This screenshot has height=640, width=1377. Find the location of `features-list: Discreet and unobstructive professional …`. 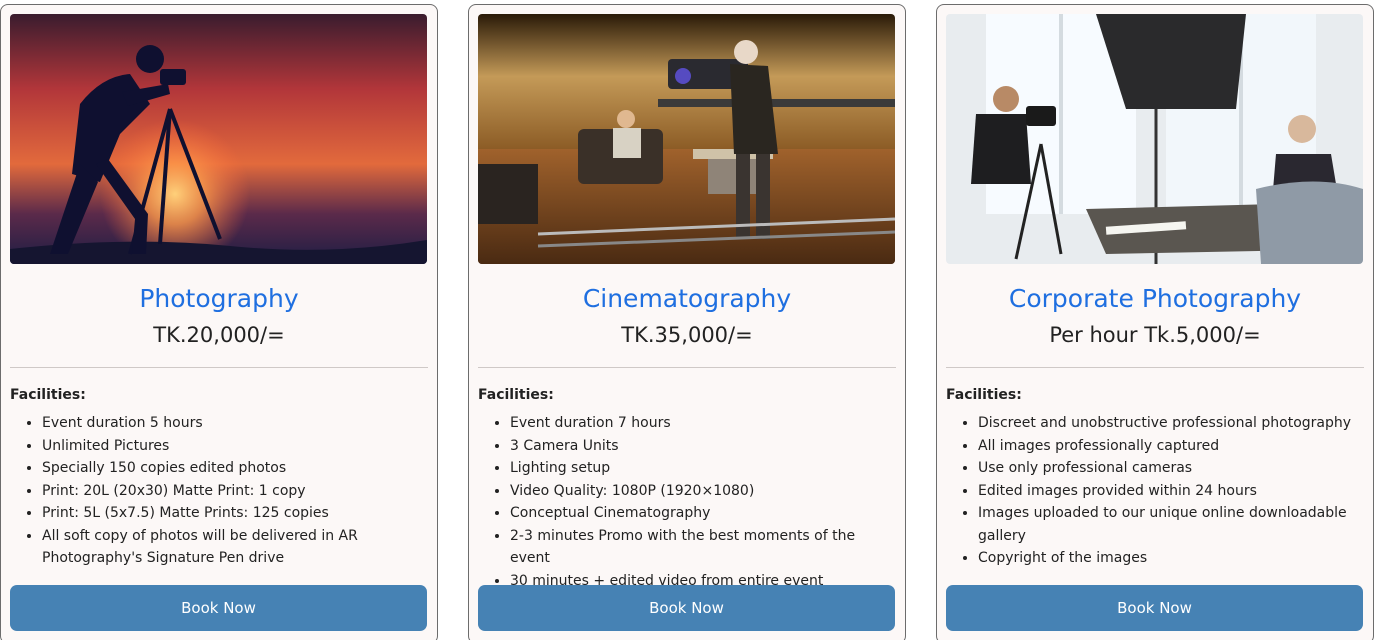

features-list: Discreet and unobstructive professional … is located at coordinates (1155, 491).